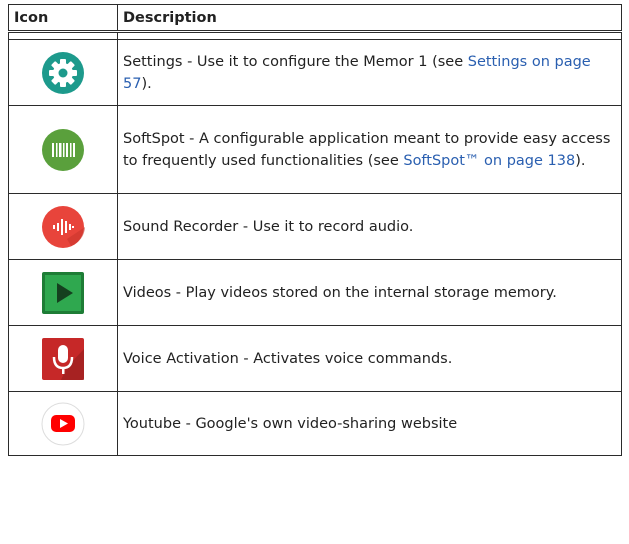 The image size is (629, 544). Describe the element at coordinates (315, 35) in the screenshot. I see `header-divider` at that location.